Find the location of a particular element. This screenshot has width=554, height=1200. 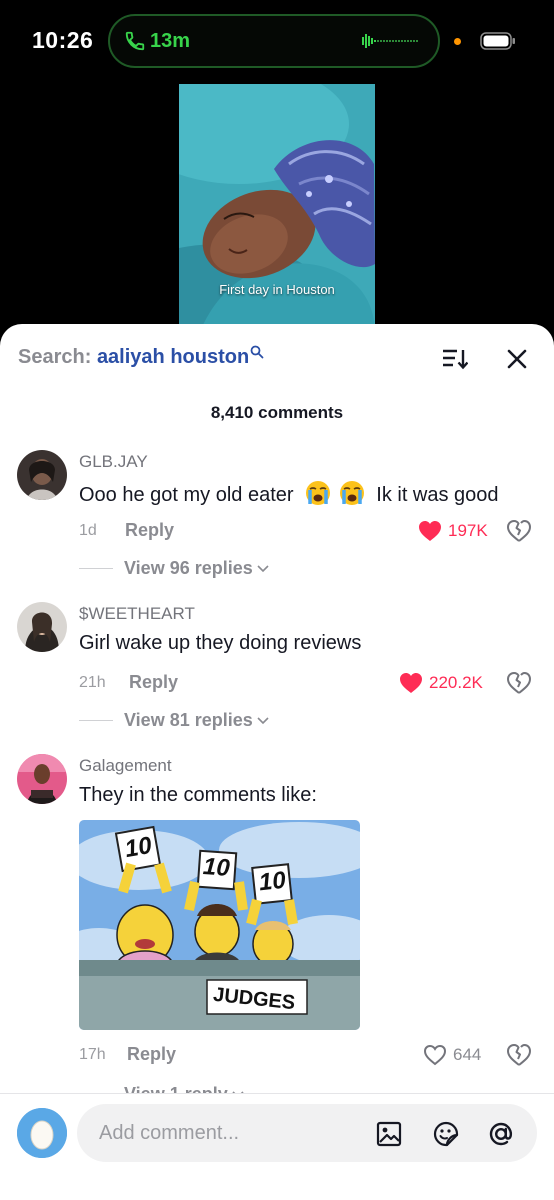

comment-input-pill is located at coordinates (307, 1133).